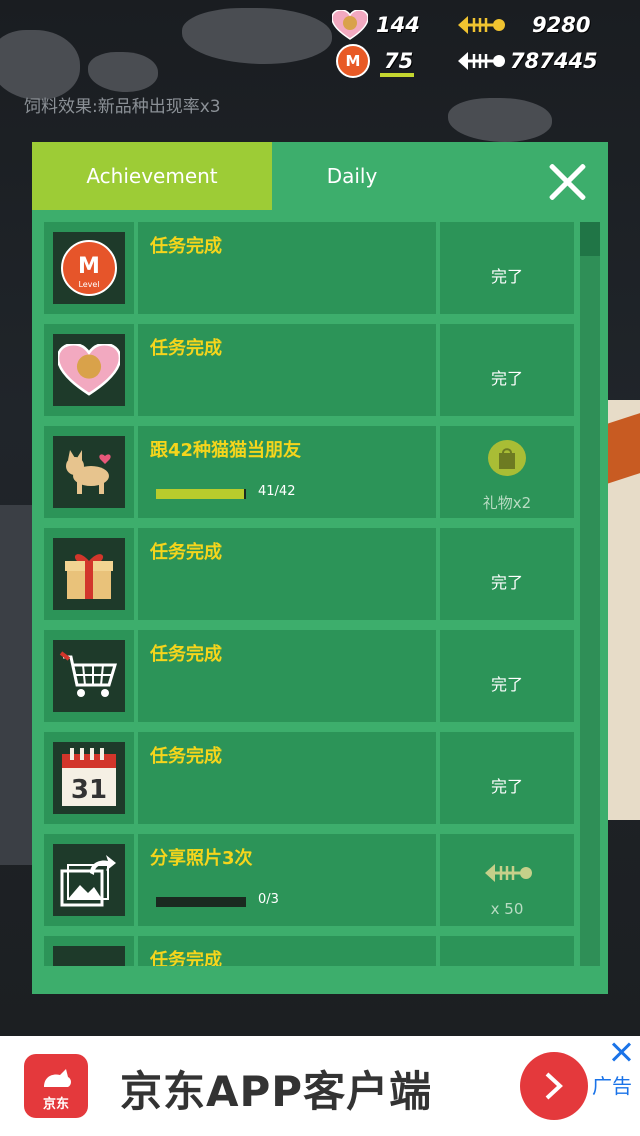 This screenshot has height=1136, width=640. I want to click on level-progress-bar, so click(397, 75).